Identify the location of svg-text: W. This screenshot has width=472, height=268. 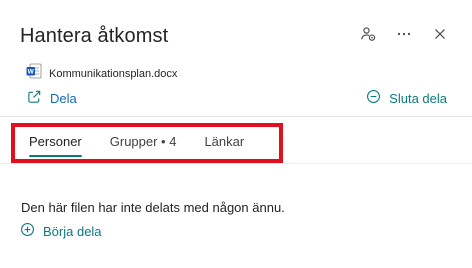
(31, 72).